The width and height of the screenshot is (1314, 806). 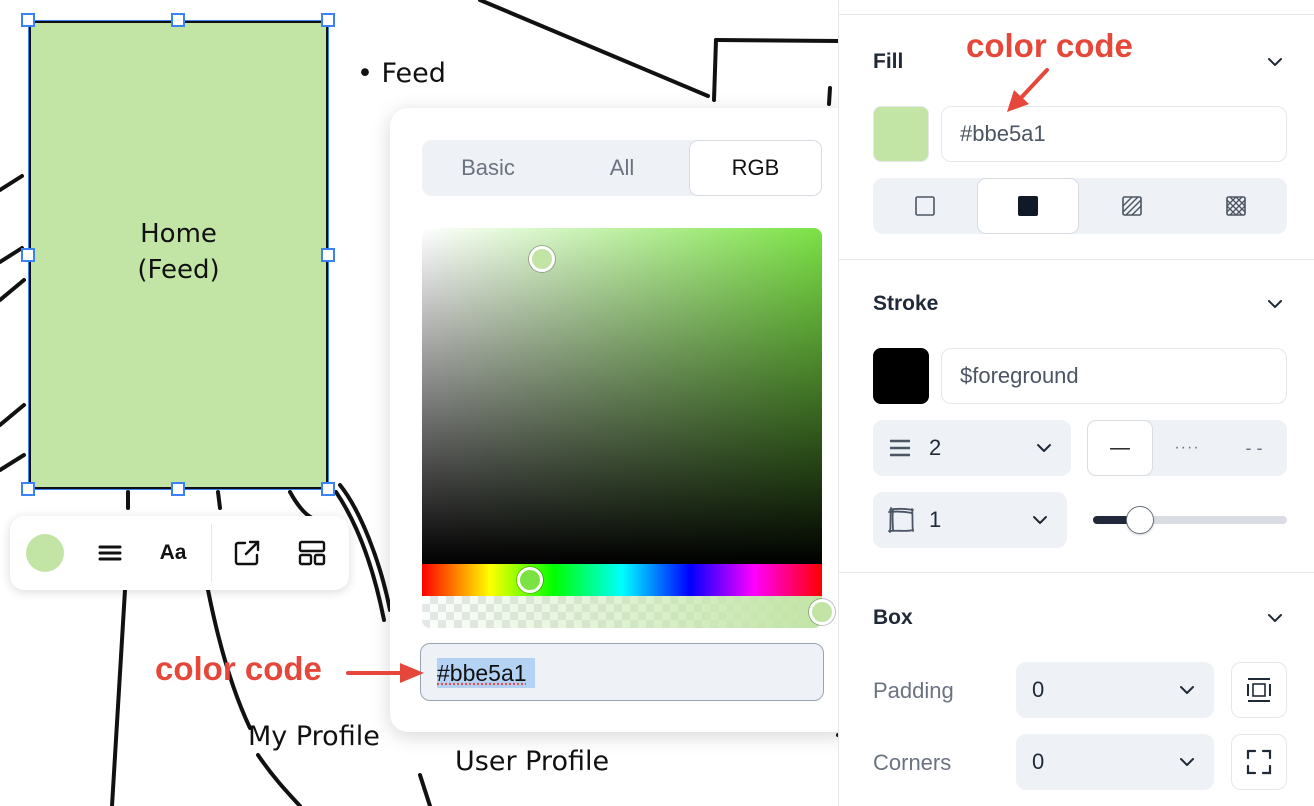 I want to click on stroke-width-value: 2, so click(x=935, y=447).